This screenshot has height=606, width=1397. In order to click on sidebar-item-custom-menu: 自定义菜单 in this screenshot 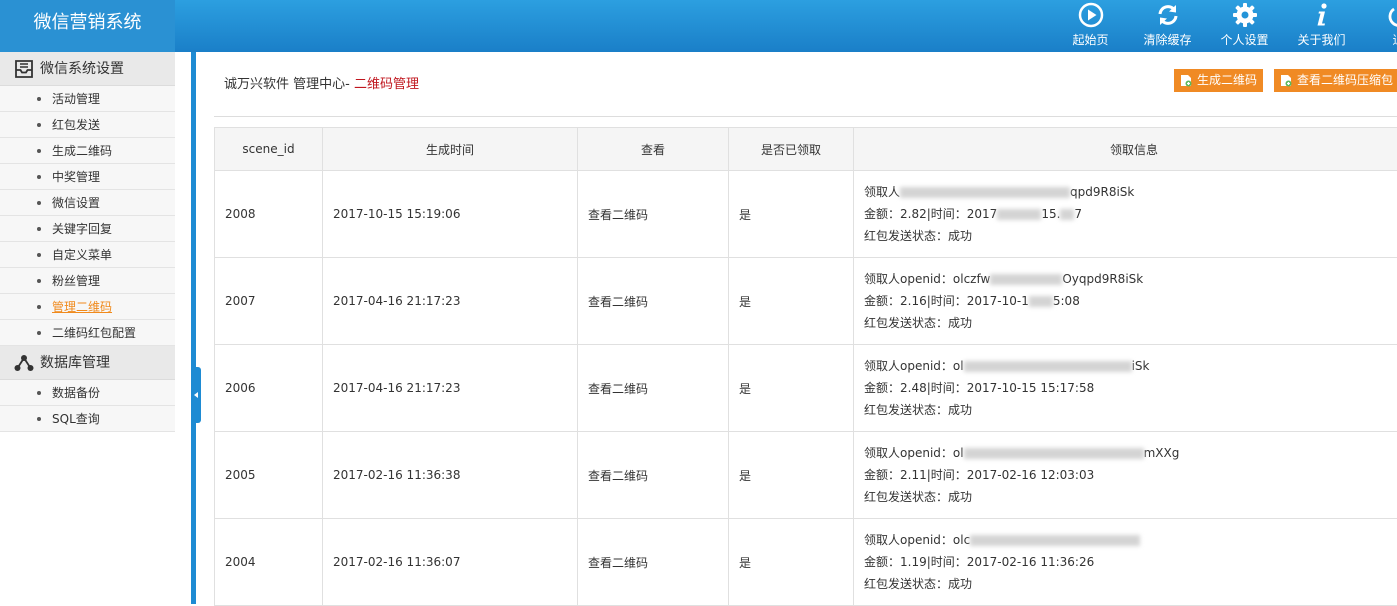, I will do `click(87, 255)`.